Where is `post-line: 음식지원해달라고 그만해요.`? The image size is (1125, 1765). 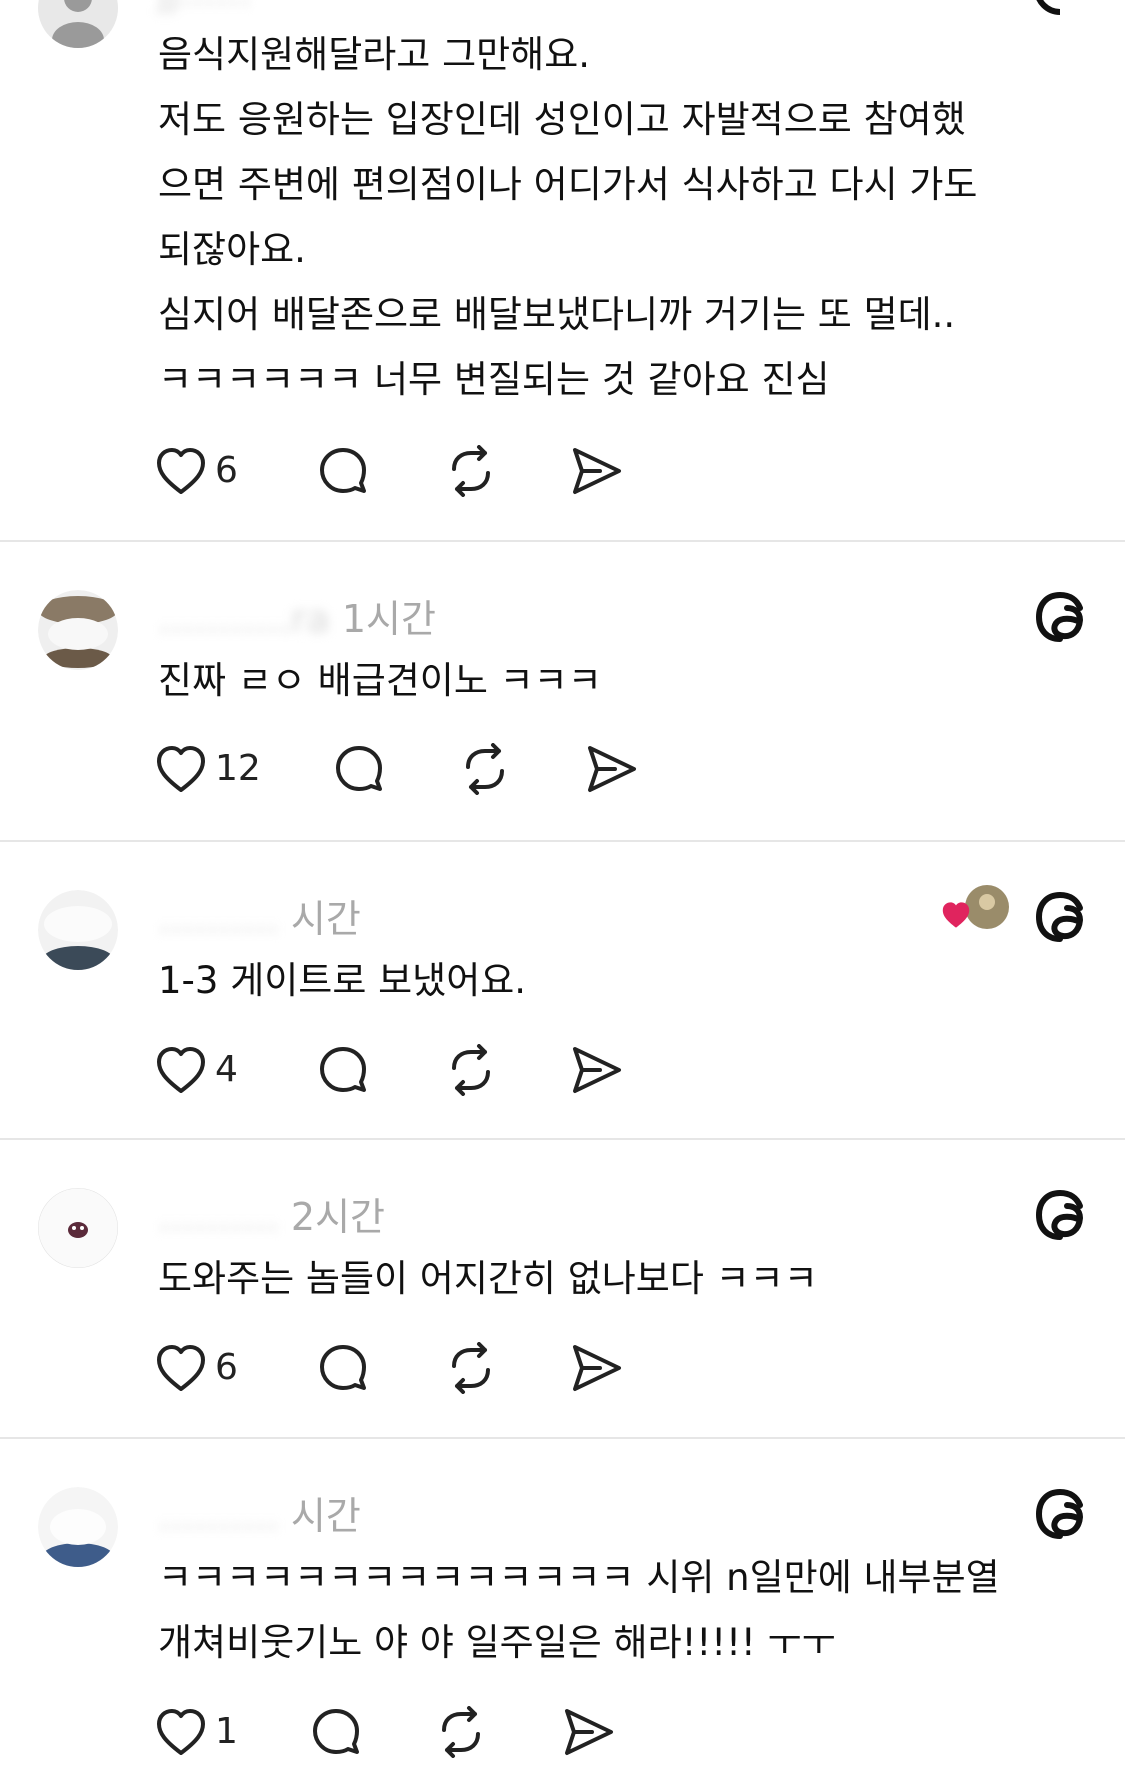
post-line: 음식지원해달라고 그만해요. is located at coordinates (374, 54).